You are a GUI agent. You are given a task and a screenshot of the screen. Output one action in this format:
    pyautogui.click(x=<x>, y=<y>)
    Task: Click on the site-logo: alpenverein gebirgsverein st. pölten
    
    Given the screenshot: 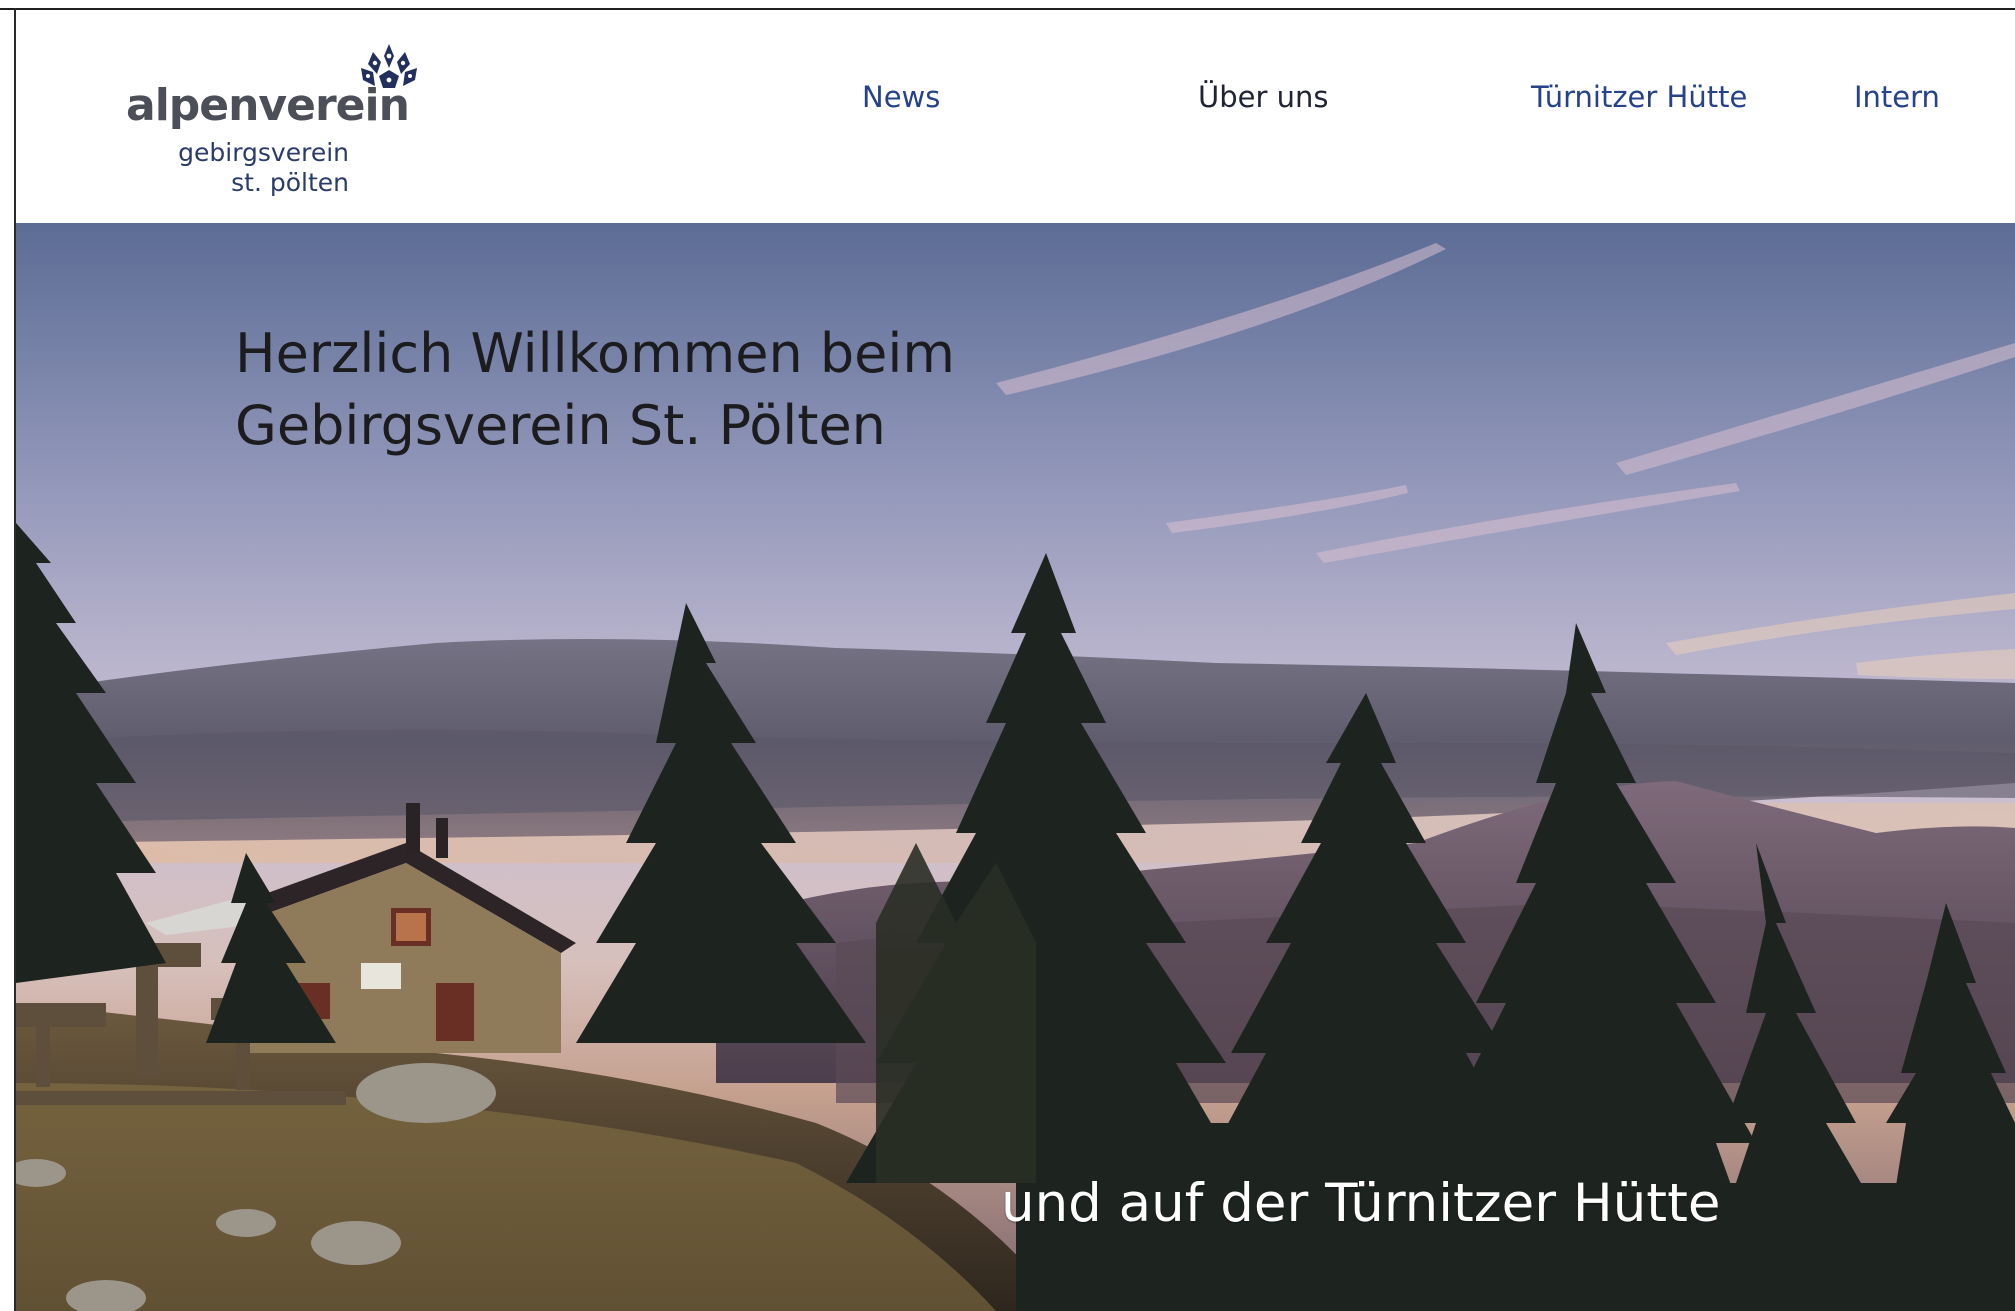 What is the action you would take?
    pyautogui.click(x=282, y=114)
    